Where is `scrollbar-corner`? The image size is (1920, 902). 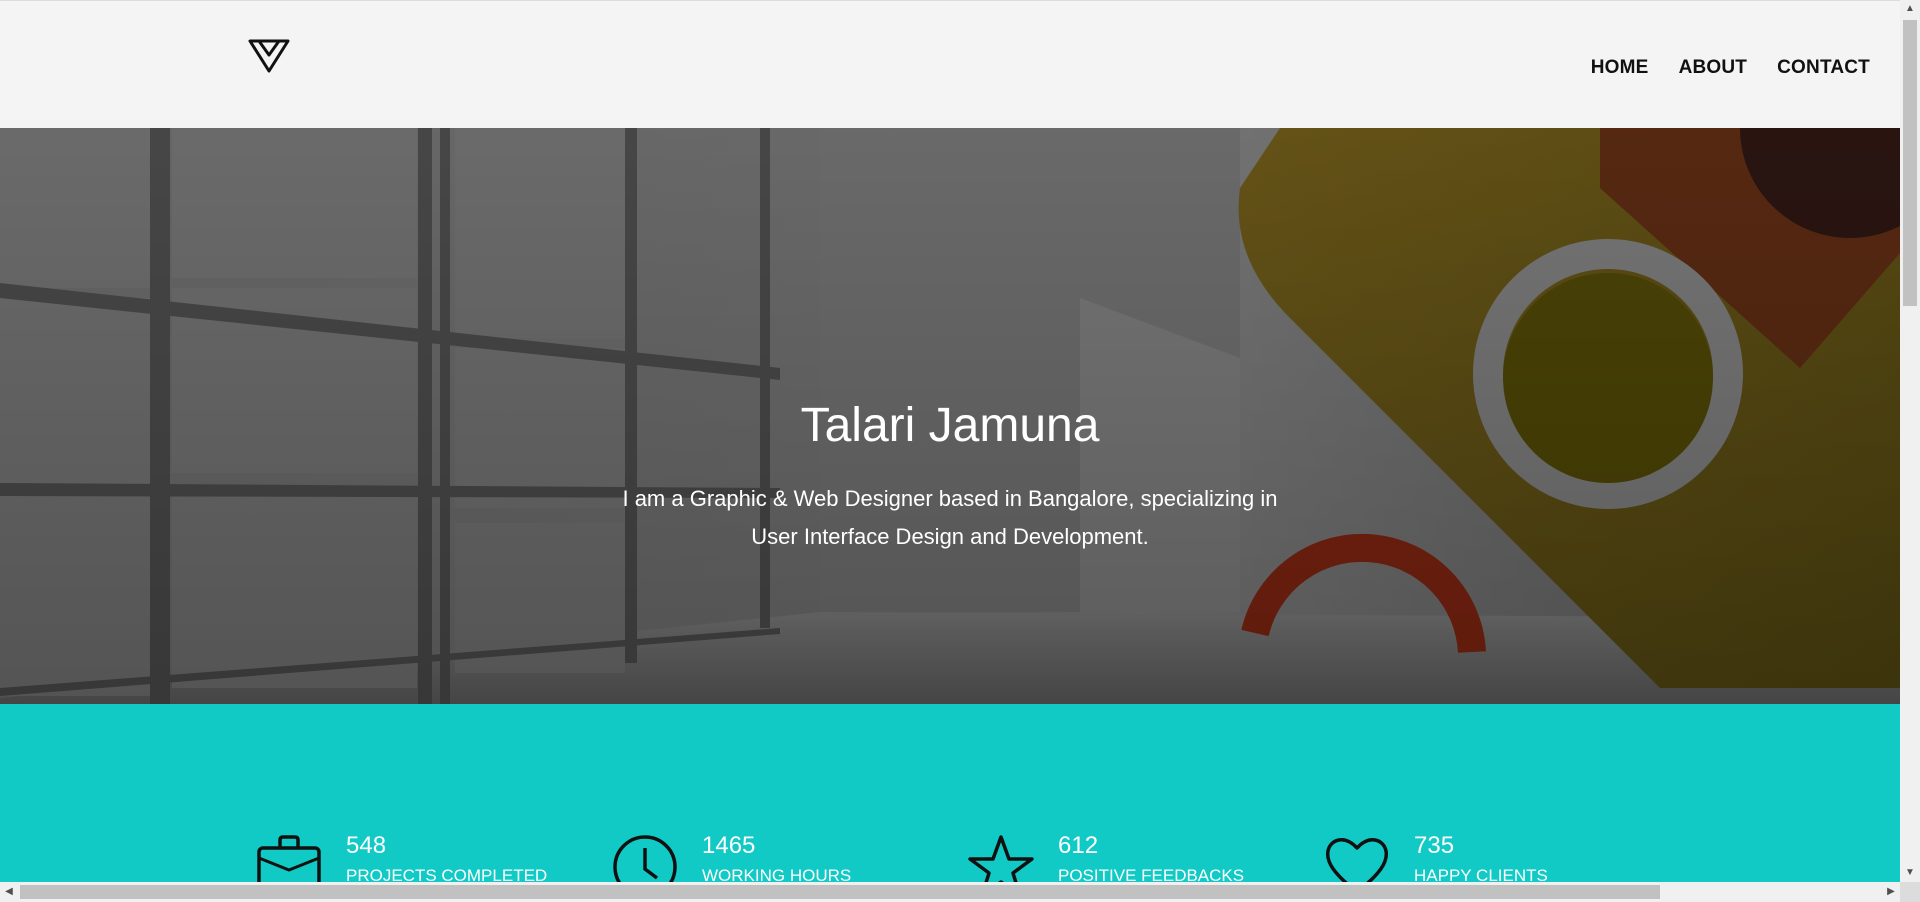
scrollbar-corner is located at coordinates (1910, 892).